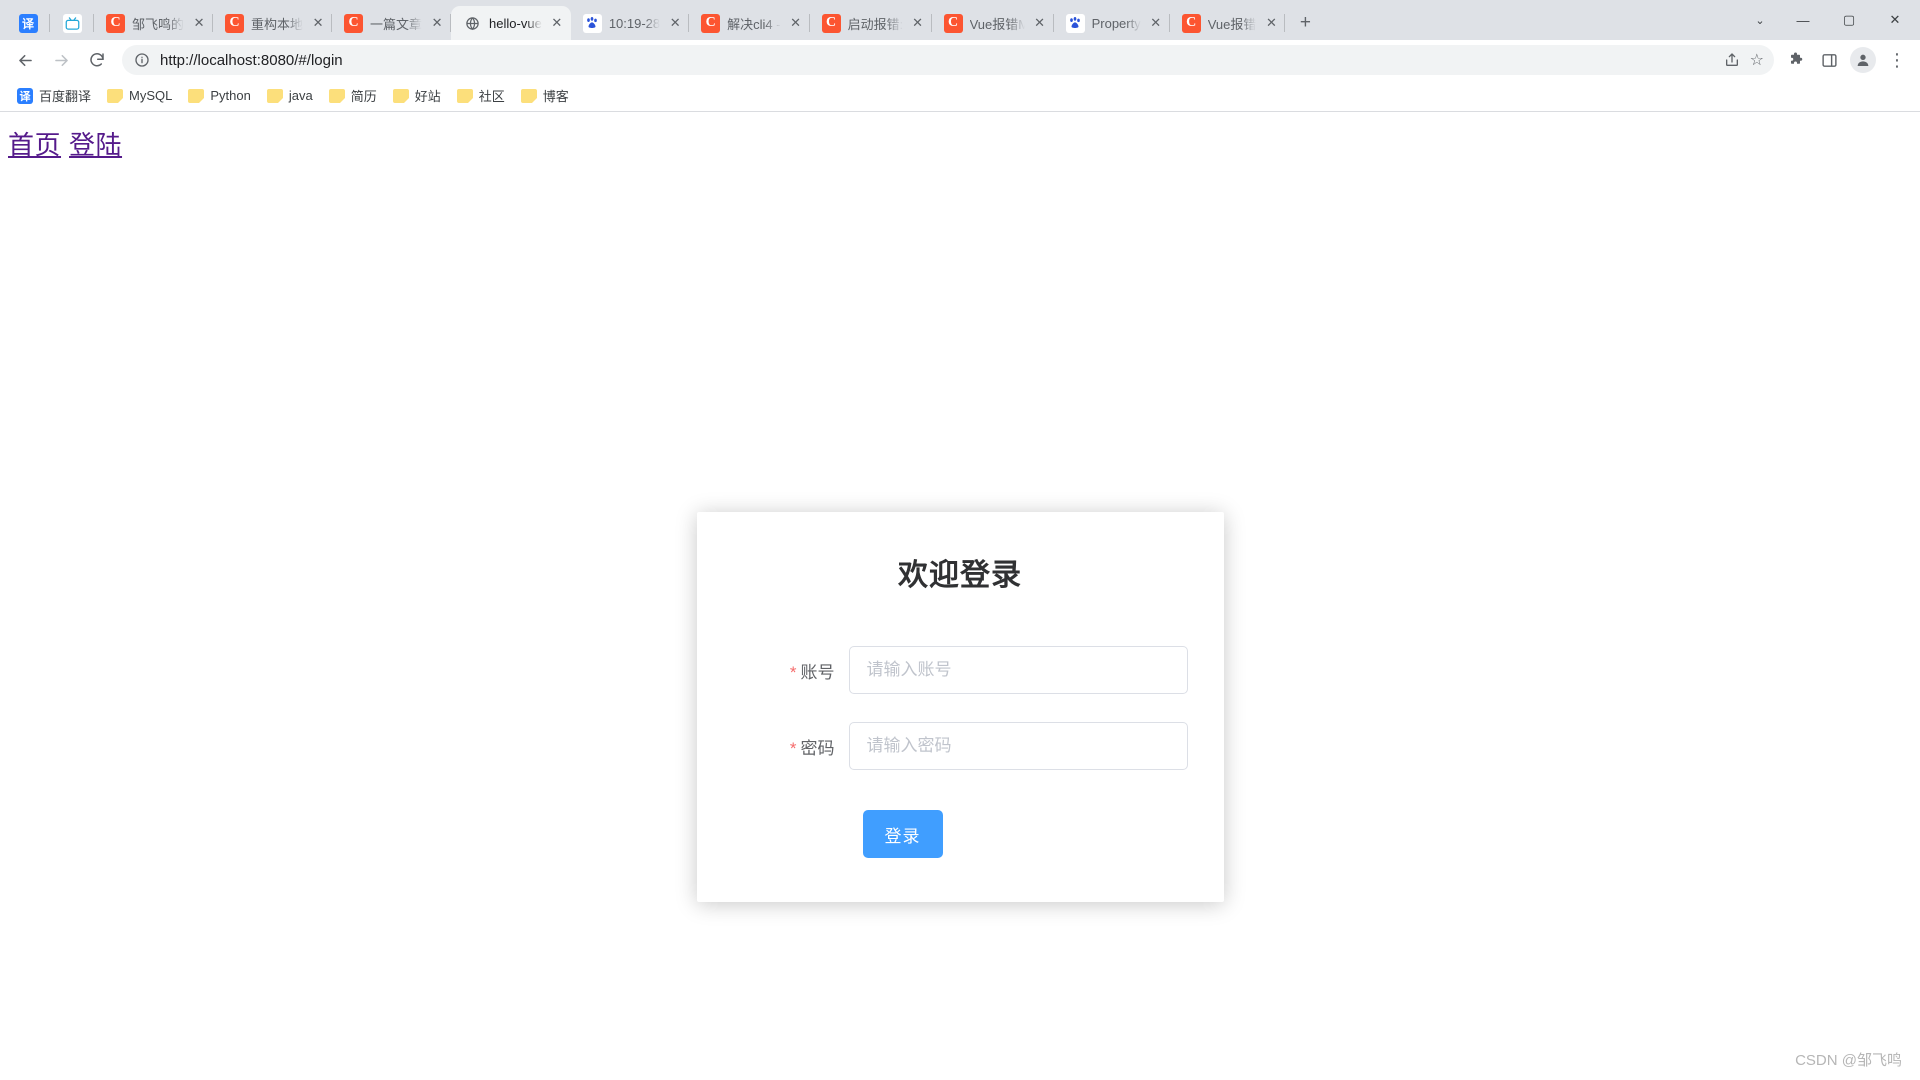 The width and height of the screenshot is (1920, 1080). Describe the element at coordinates (230, 95) in the screenshot. I see `bookmark-label: Python` at that location.